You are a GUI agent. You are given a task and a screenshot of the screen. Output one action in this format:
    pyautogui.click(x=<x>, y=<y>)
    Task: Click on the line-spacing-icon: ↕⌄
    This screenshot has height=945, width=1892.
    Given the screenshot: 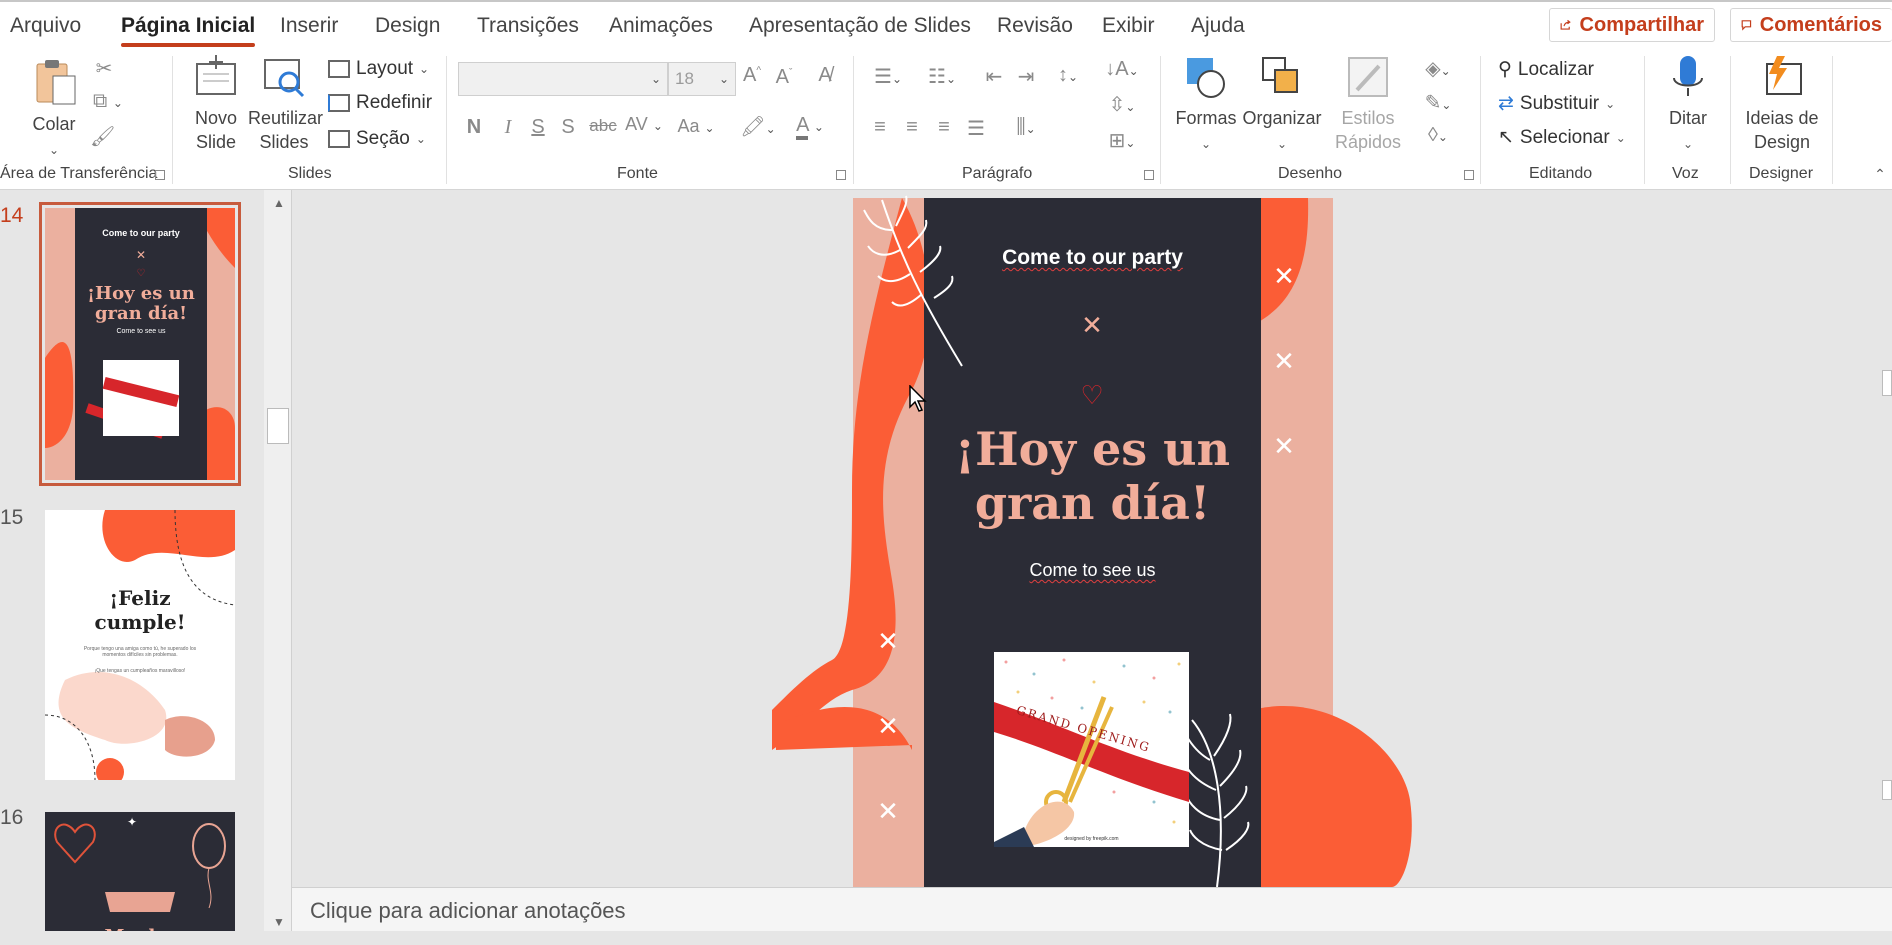 What is the action you would take?
    pyautogui.click(x=1068, y=75)
    